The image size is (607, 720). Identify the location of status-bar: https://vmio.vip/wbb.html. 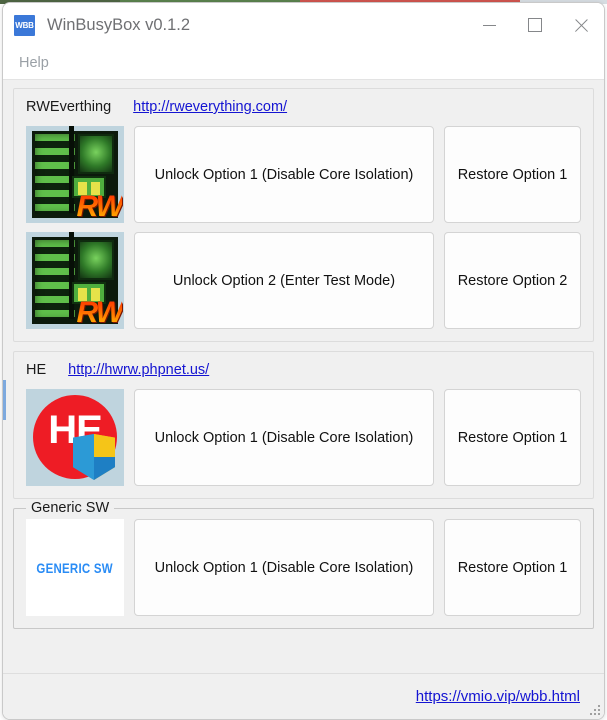
(303, 696).